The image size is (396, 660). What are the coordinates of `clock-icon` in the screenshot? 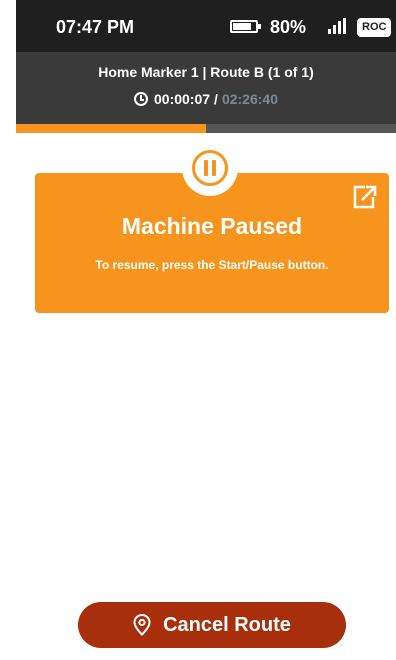 It's located at (141, 99).